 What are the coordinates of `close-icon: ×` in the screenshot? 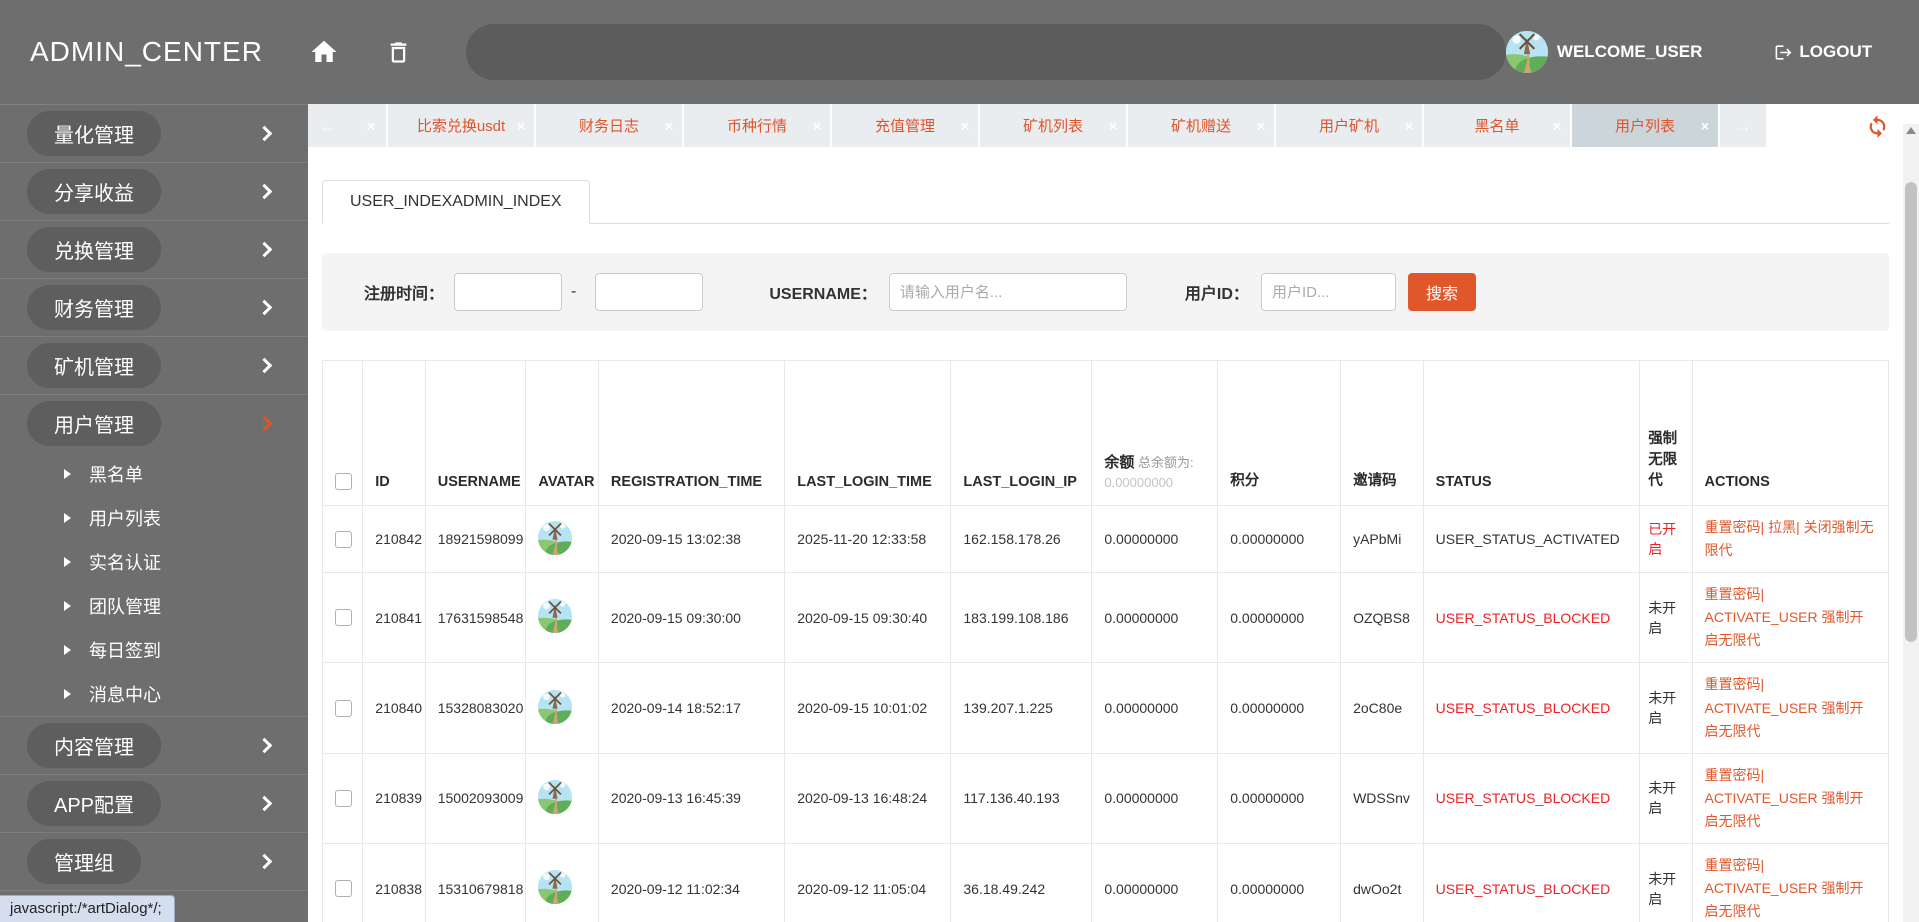 It's located at (371, 126).